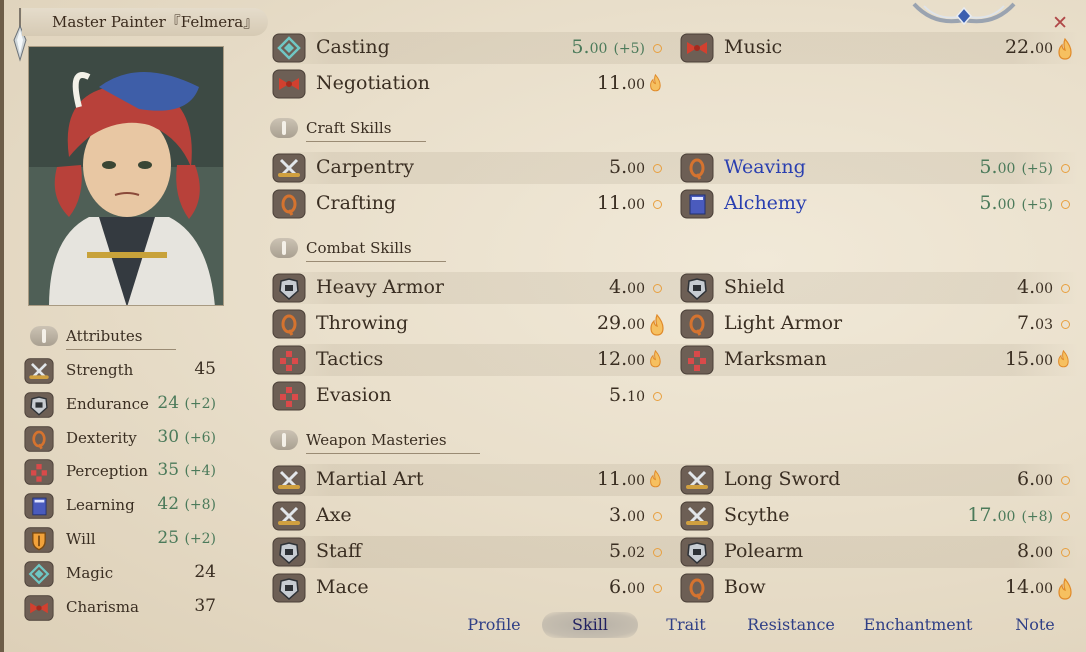  I want to click on skill-row-mace: Mace 6.00, so click(467, 588).